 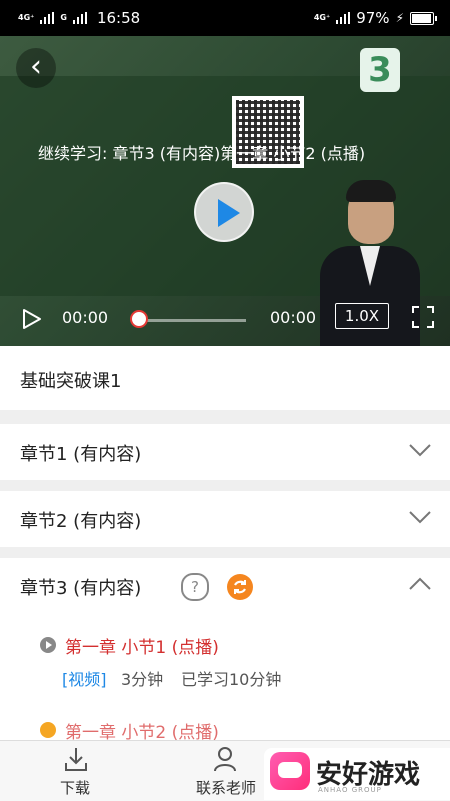 I want to click on contact-teacher-label: 联系老师, so click(x=225, y=788).